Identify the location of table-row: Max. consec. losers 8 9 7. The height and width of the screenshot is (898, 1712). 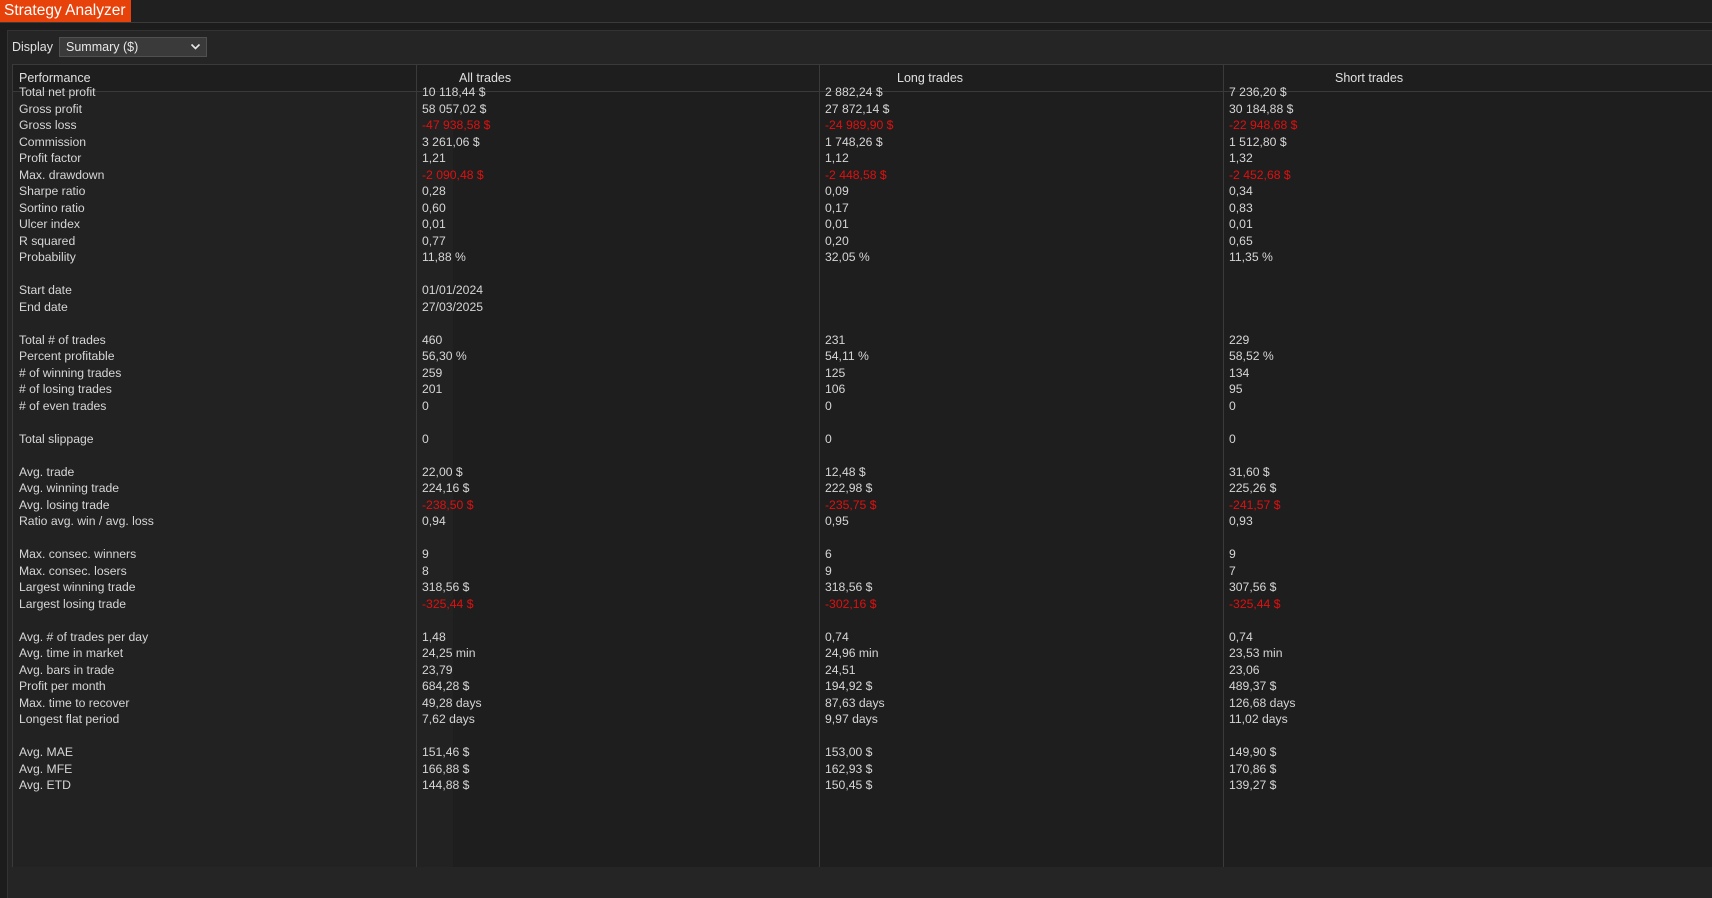
(862, 571).